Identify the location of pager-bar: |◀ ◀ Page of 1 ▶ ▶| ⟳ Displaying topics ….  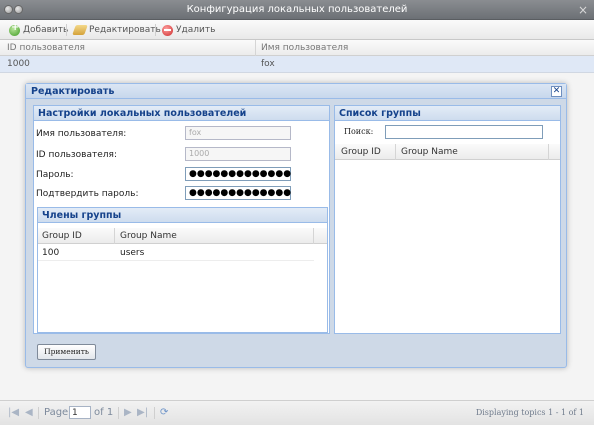
(297, 412).